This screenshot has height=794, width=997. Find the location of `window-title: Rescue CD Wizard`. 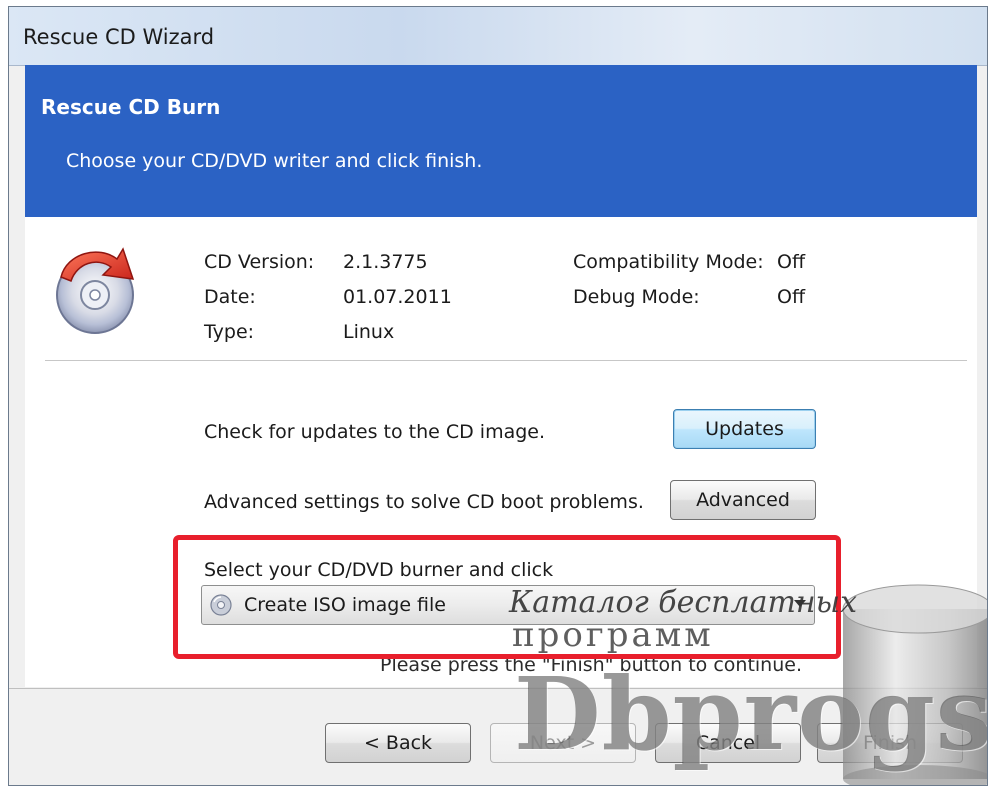

window-title: Rescue CD Wizard is located at coordinates (119, 37).